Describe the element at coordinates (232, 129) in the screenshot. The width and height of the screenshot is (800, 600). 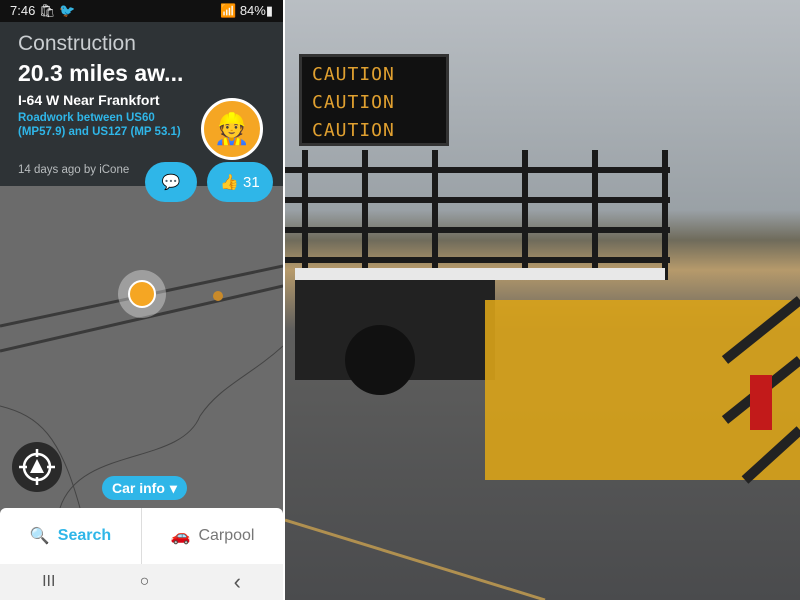
I see `construction-worker-icon: 👷` at that location.